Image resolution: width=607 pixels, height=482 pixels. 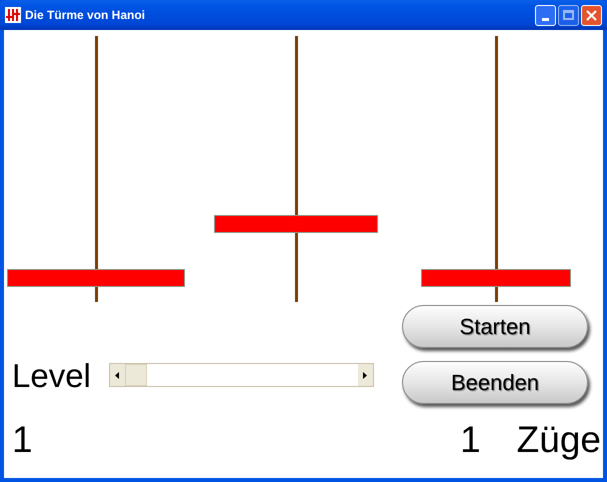 I want to click on level-label: Level, so click(x=51, y=375).